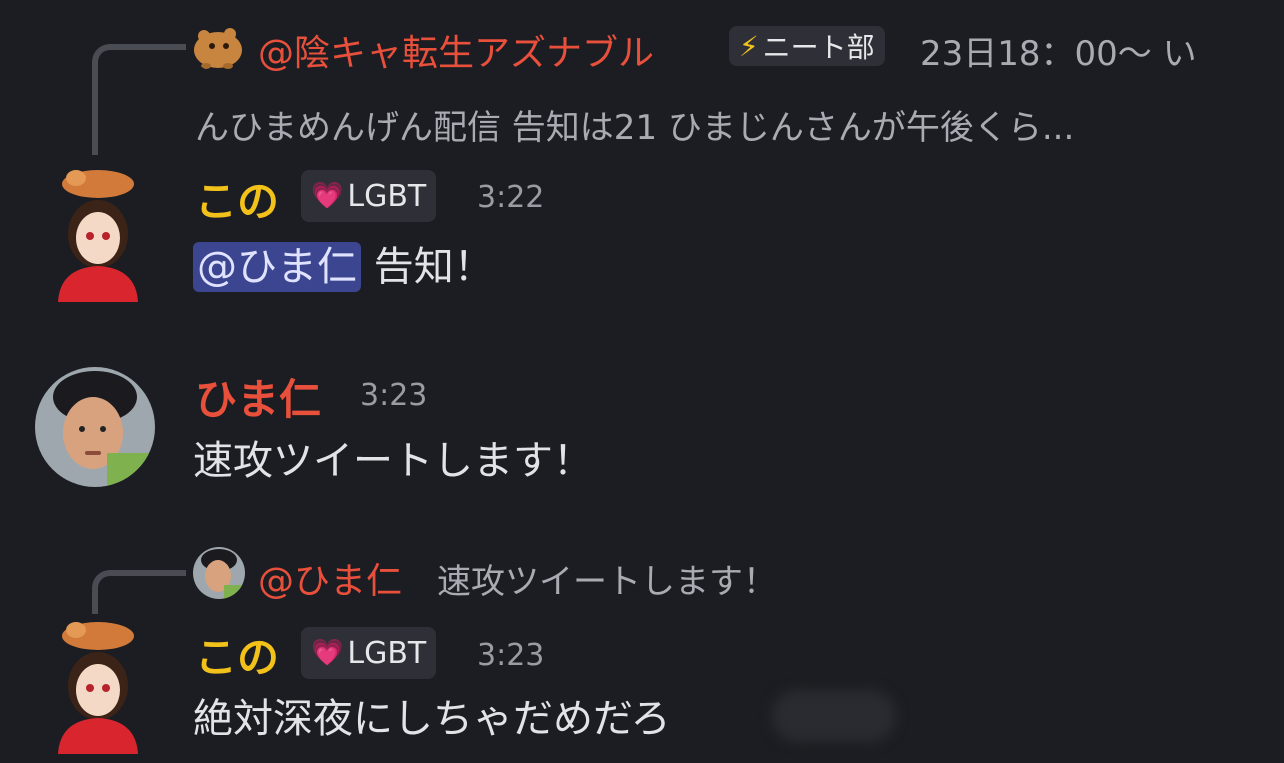 This screenshot has width=1284, height=763. What do you see at coordinates (258, 396) in the screenshot?
I see `message-author-himajin: ひま仁` at bounding box center [258, 396].